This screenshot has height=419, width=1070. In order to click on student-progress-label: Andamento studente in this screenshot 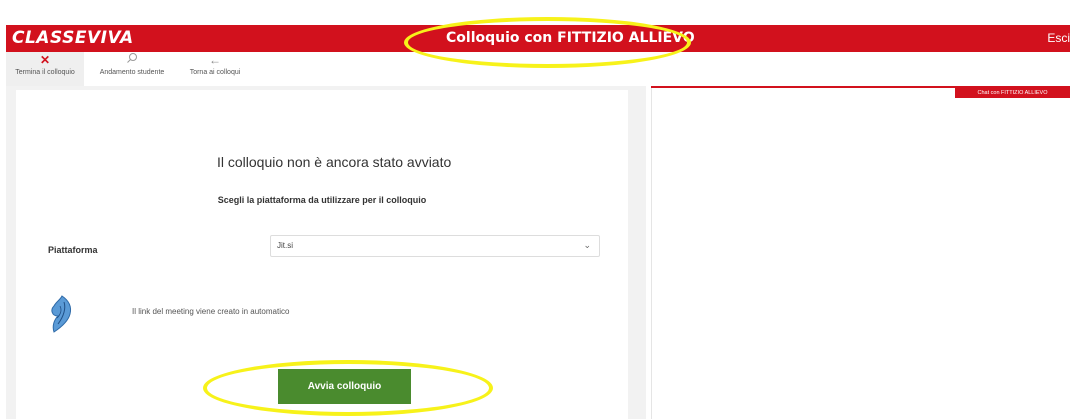, I will do `click(132, 72)`.